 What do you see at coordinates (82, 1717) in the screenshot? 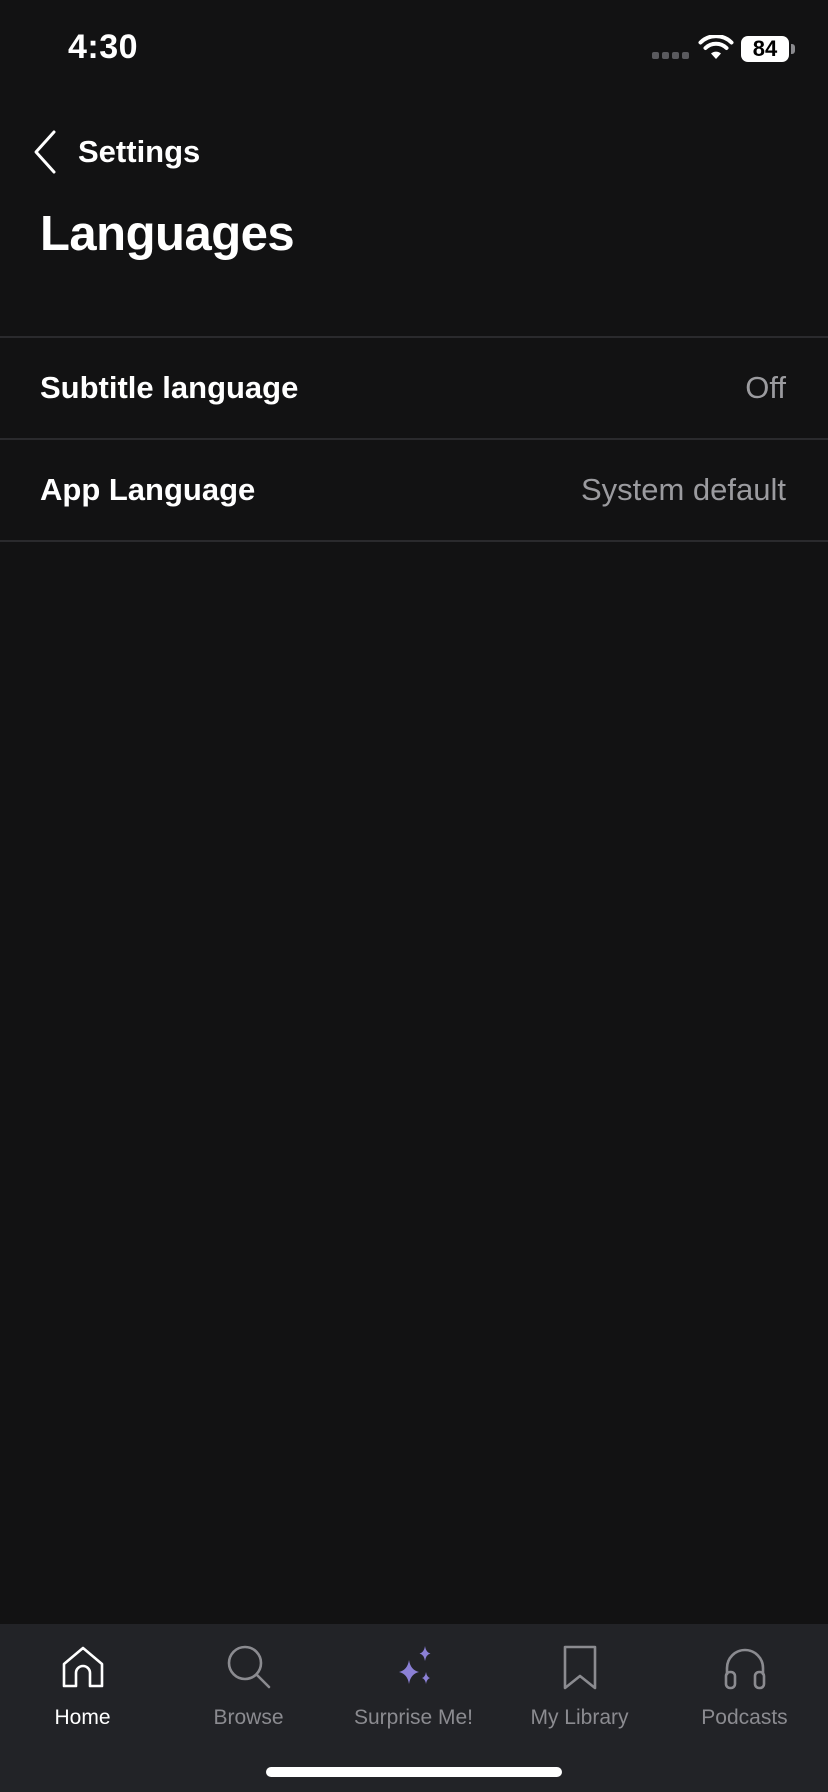
I see `tab-label: Home` at bounding box center [82, 1717].